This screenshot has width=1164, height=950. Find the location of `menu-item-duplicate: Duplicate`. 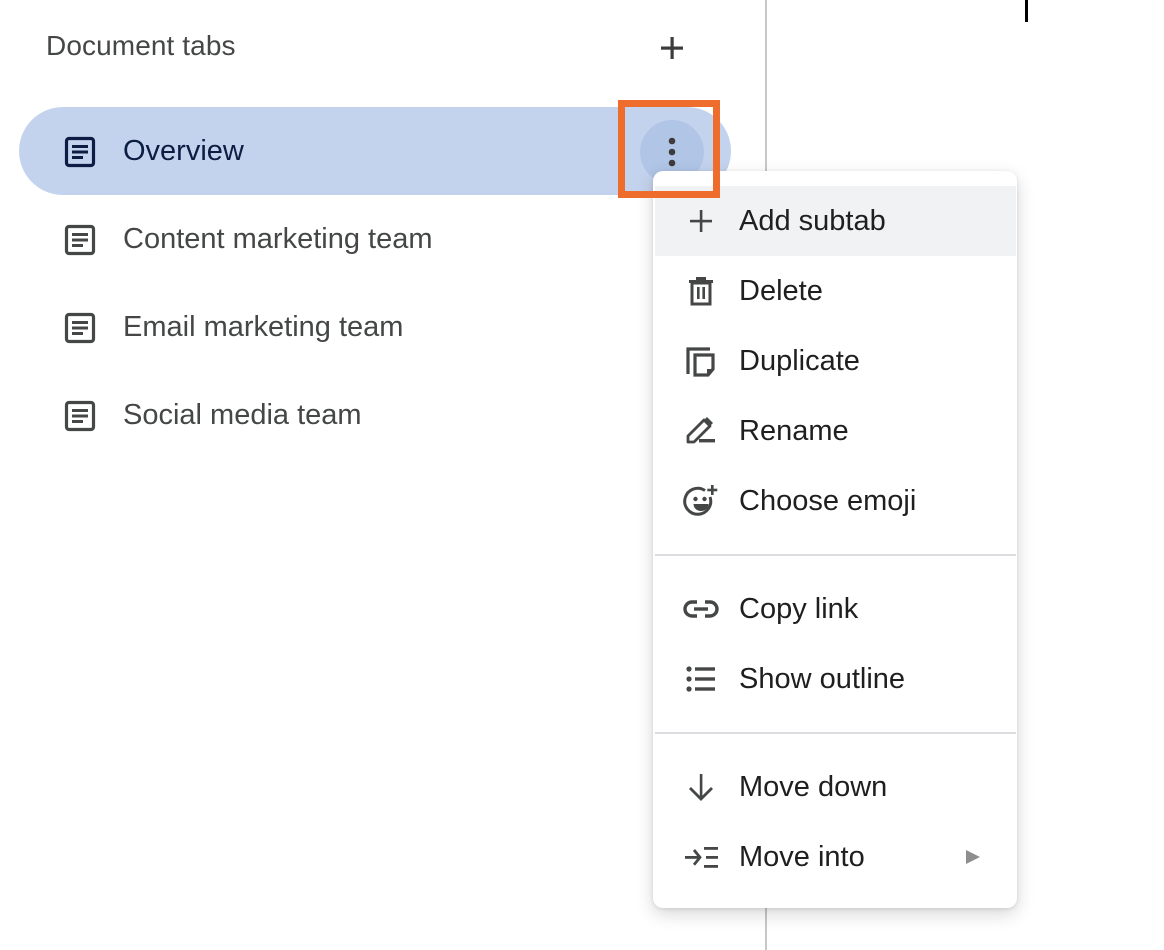

menu-item-duplicate: Duplicate is located at coordinates (835, 361).